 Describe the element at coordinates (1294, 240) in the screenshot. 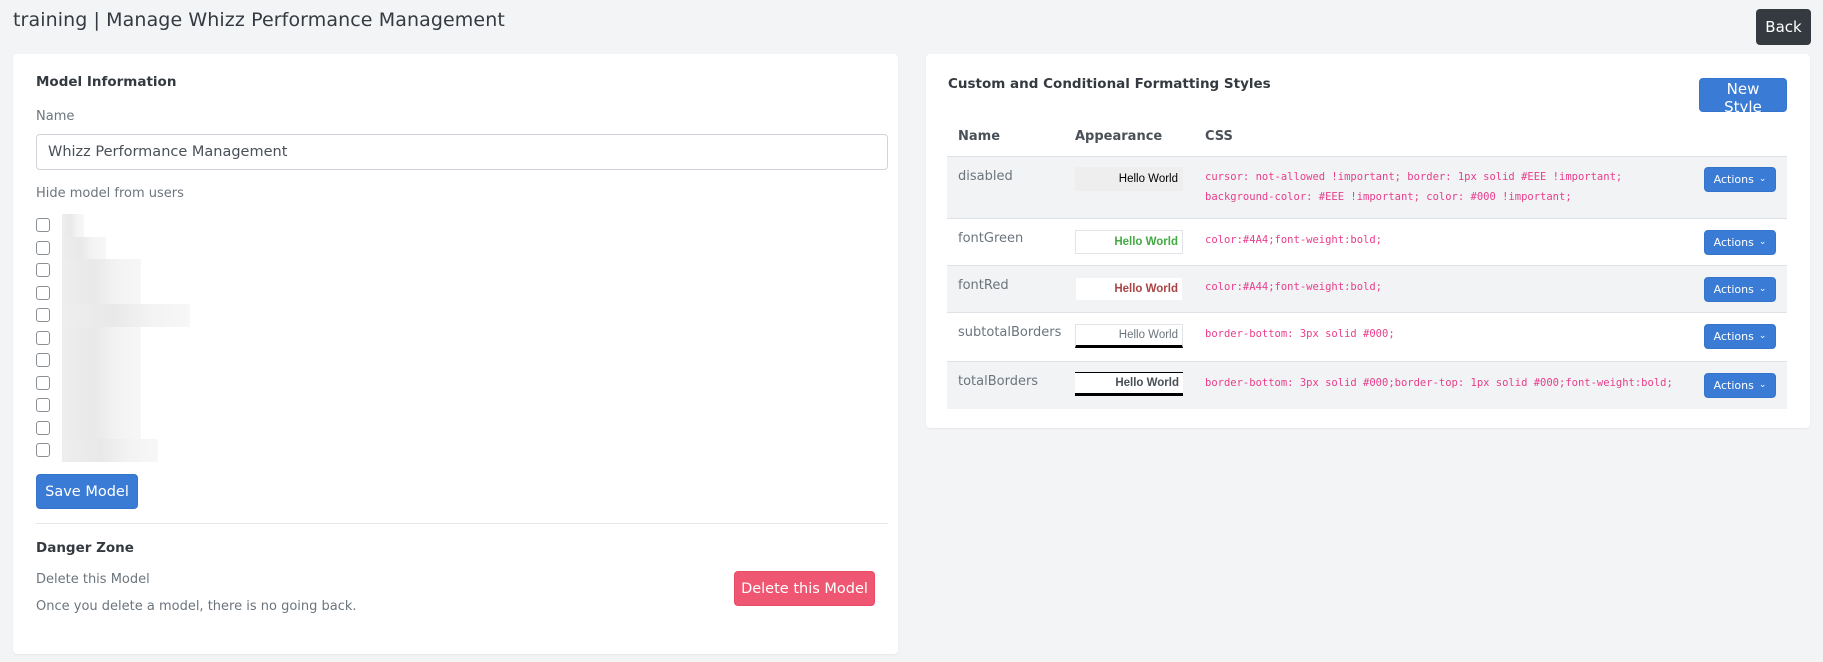

I see `style-css: color:#4A4;font-weight:bold;` at that location.